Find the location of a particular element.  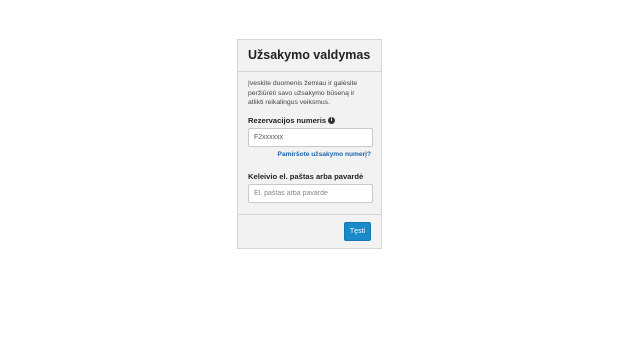

traveler-email-label-text: Keleivio el. paštas arba pavardė is located at coordinates (306, 176).